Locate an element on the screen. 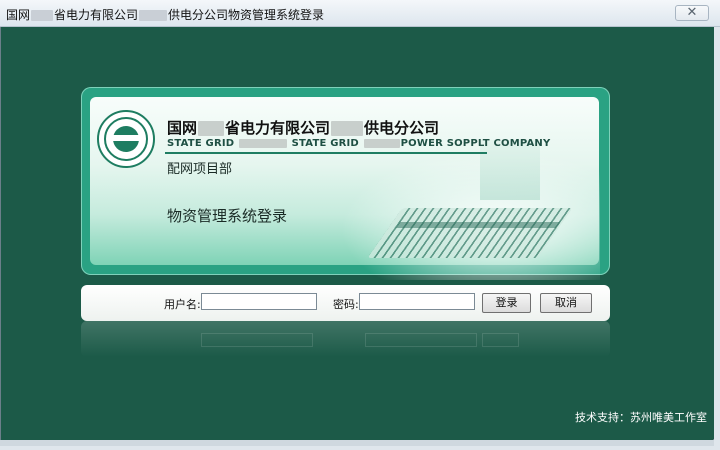 The image size is (720, 450). keyboard-graphic is located at coordinates (470, 233).